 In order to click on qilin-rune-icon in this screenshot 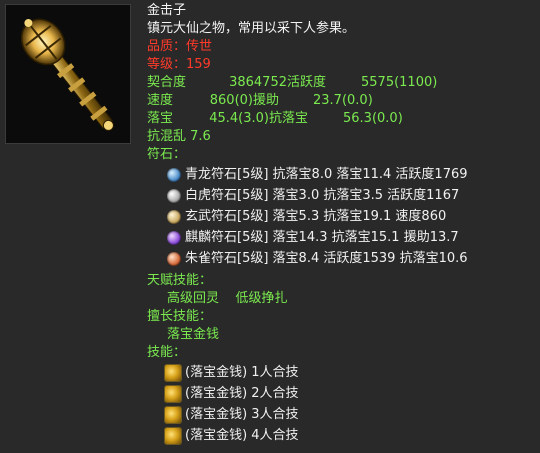, I will do `click(174, 237)`.